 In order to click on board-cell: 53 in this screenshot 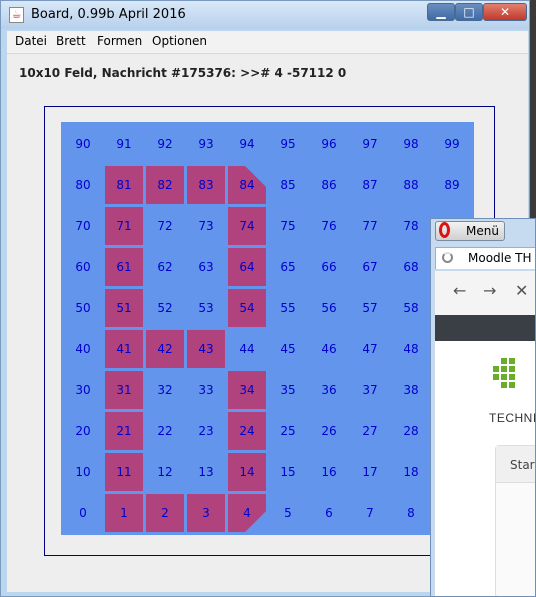, I will do `click(206, 308)`.